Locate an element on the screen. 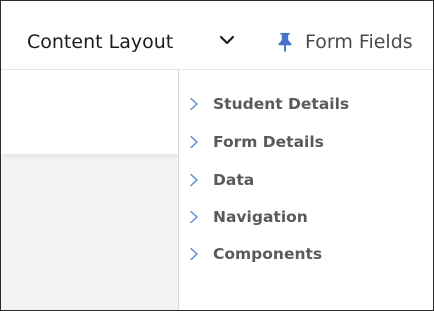 The width and height of the screenshot is (434, 311). tree-item-components: Components is located at coordinates (254, 254).